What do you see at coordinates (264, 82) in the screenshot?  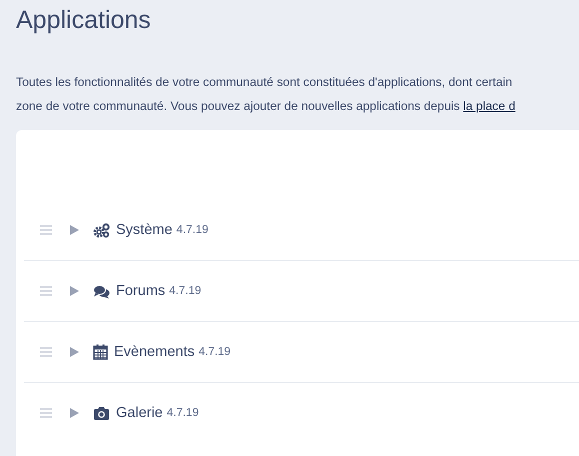 I see `intro-text: Toutes les fonctionnalités de votre communauté sont constituées d'applications, dont certain` at bounding box center [264, 82].